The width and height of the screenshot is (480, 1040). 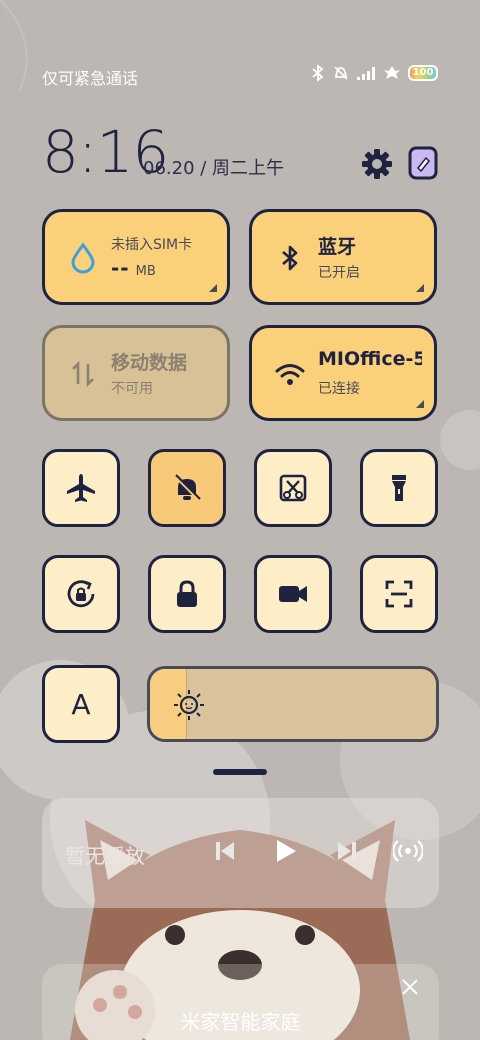 I want to click on bluetooth-icon, so click(x=290, y=258).